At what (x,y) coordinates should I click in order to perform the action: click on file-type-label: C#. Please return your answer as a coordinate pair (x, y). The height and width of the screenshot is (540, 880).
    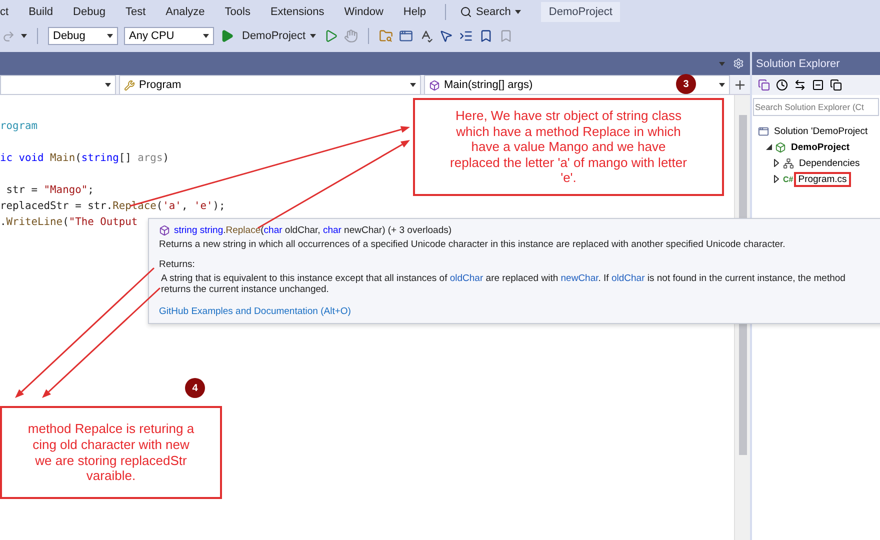
    Looking at the image, I should click on (788, 179).